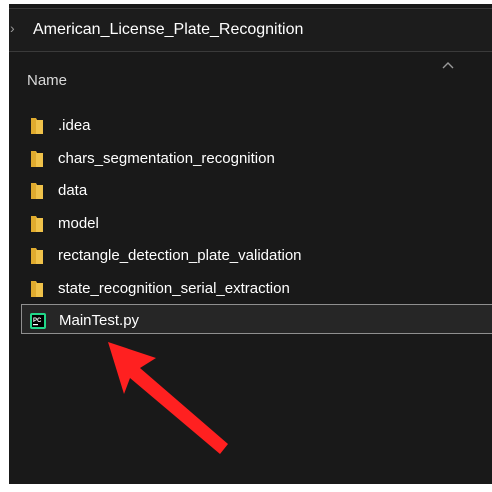 The height and width of the screenshot is (492, 492). I want to click on list-item-label: data, so click(73, 190).